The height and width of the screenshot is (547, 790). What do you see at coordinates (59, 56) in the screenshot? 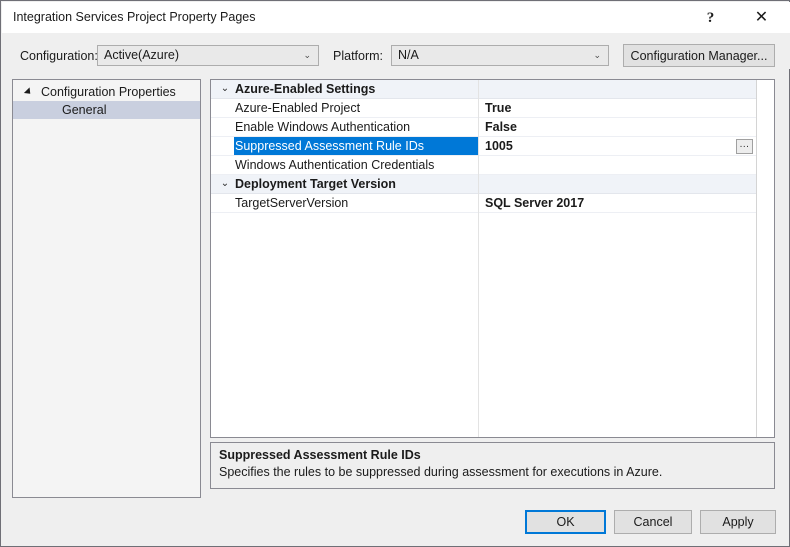
I see `configuration-label: Configuration:` at bounding box center [59, 56].